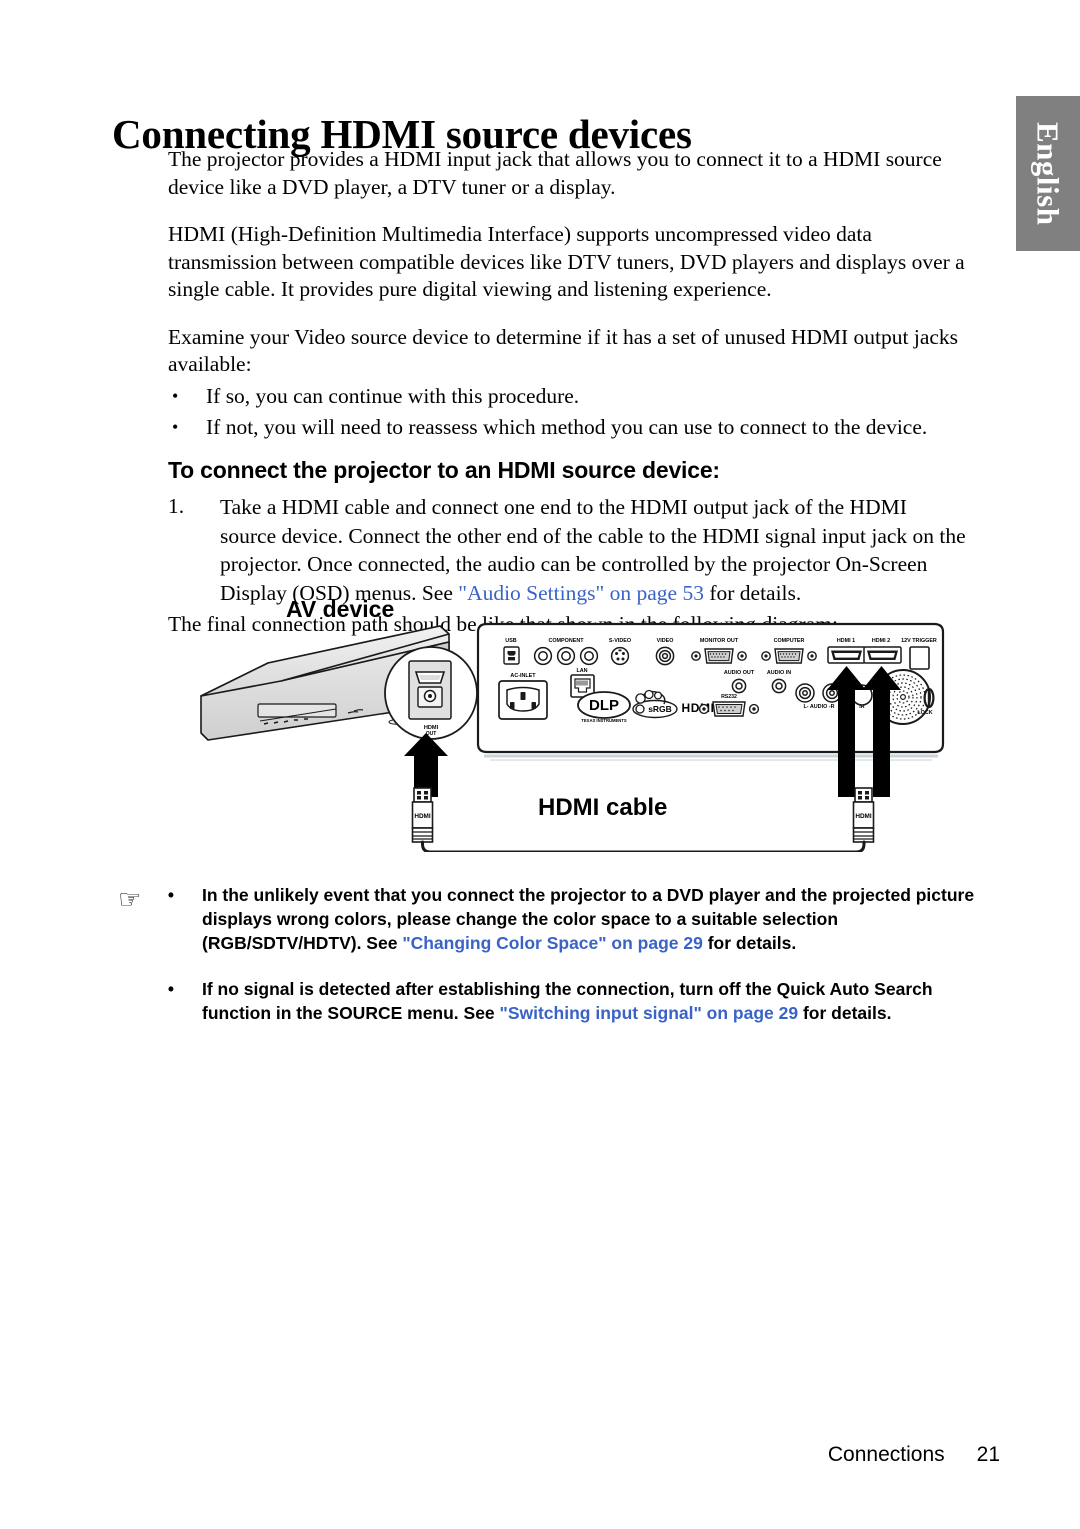 Image resolution: width=1080 pixels, height=1529 pixels. Describe the element at coordinates (819, 707) in the screenshot. I see `port-label-l-audio-r: L- AUDIO -R` at that location.